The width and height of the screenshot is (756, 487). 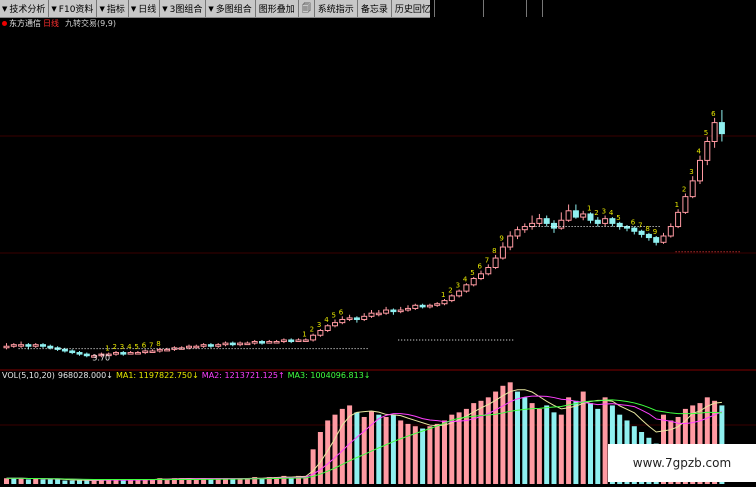 What do you see at coordinates (28, 376) in the screenshot?
I see `volume-label: VOL(5,10,20)` at bounding box center [28, 376].